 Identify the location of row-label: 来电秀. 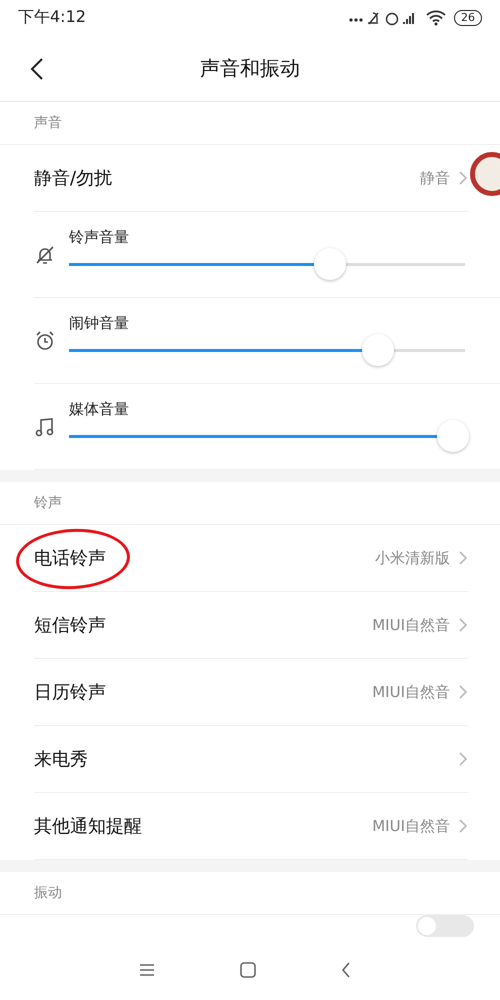
(61, 759).